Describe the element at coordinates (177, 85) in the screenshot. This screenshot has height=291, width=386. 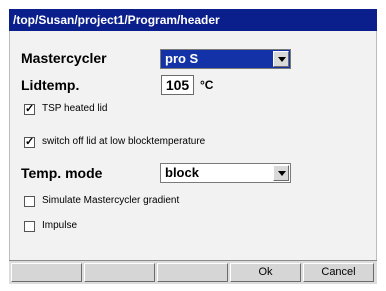
I see `lidtemp-input: 105` at that location.